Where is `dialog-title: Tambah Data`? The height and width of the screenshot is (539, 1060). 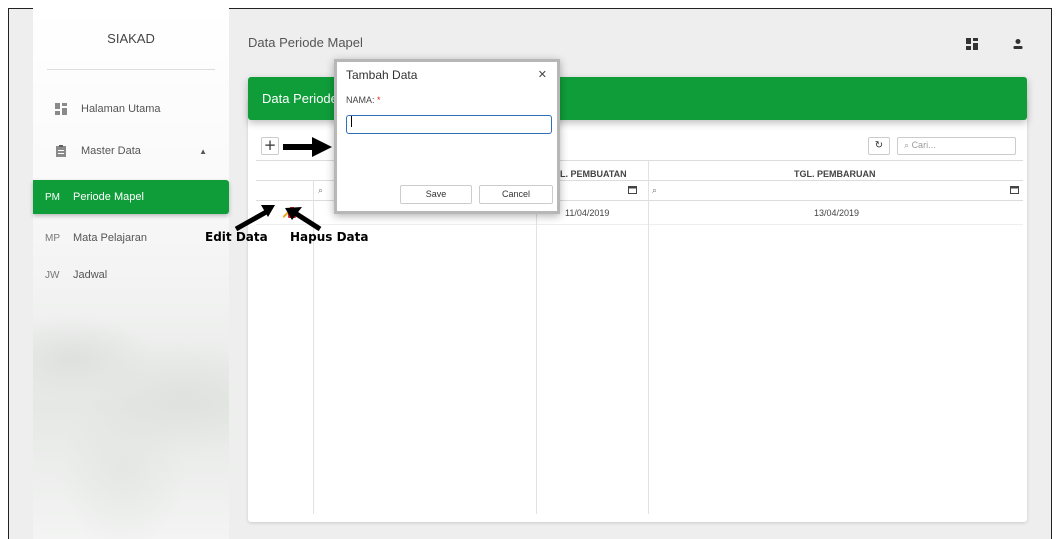
dialog-title: Tambah Data is located at coordinates (382, 75).